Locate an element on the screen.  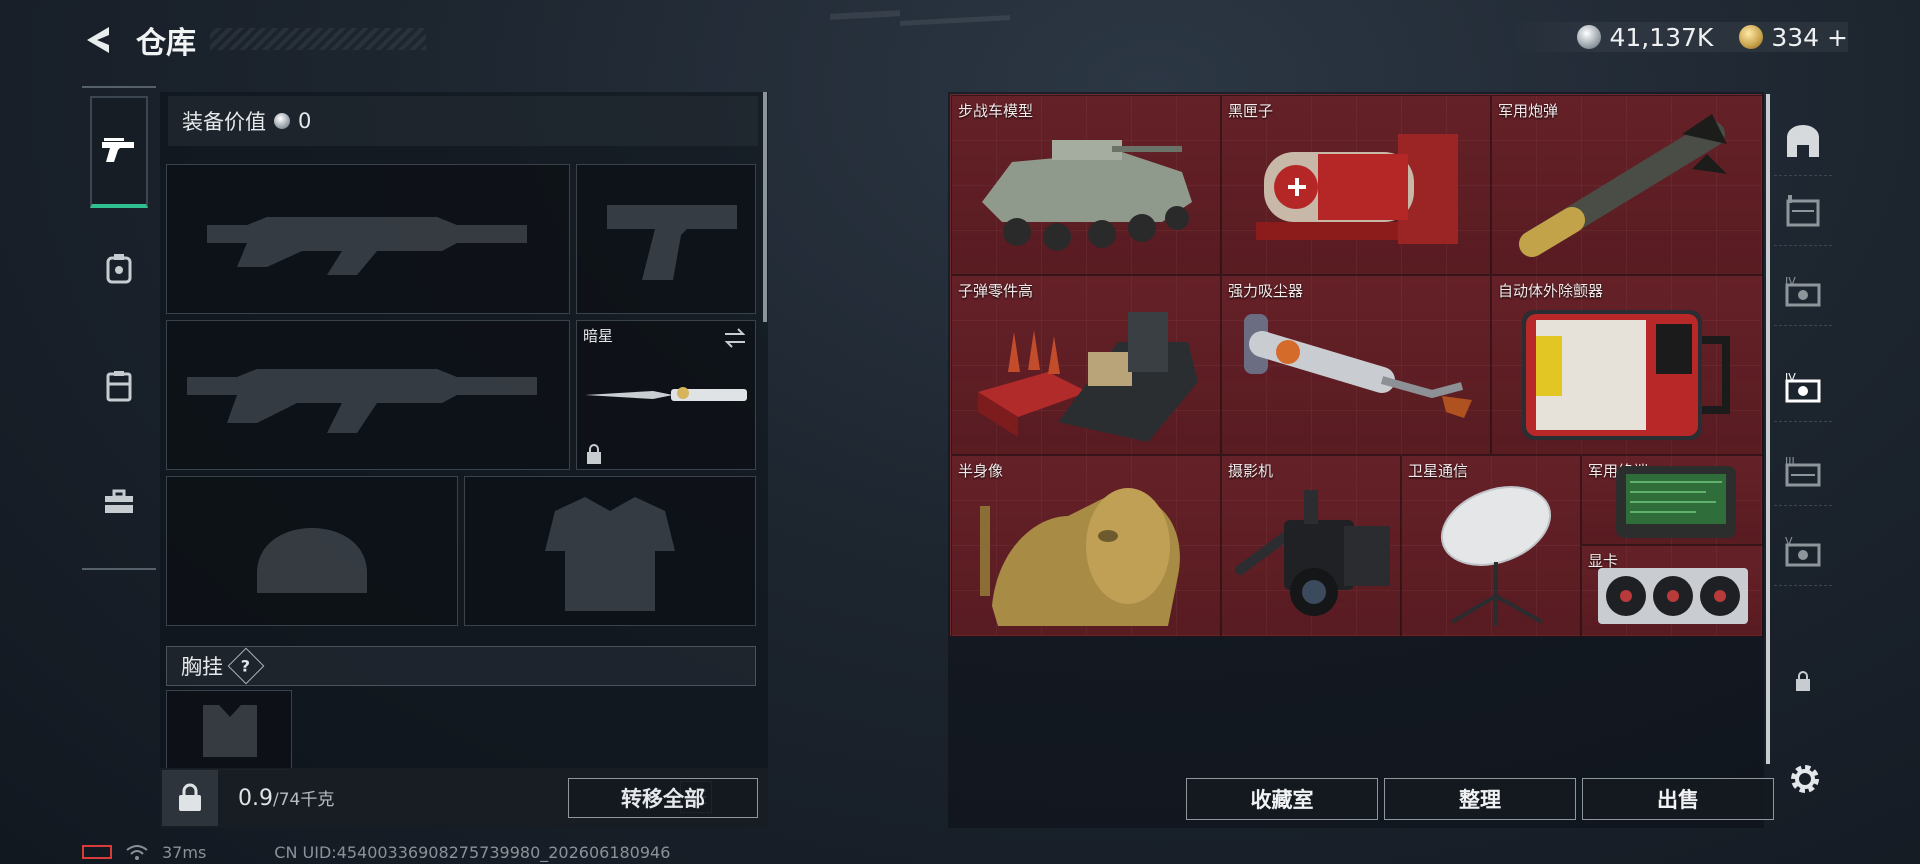
equipment-value: 0 is located at coordinates (305, 121).